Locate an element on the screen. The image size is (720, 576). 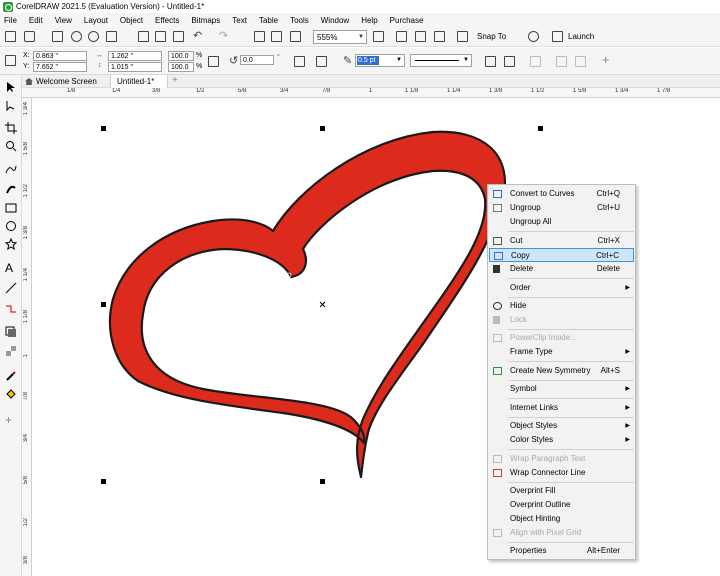
menu-cut: Cut Ctrl+X is located at coordinates (561, 241).